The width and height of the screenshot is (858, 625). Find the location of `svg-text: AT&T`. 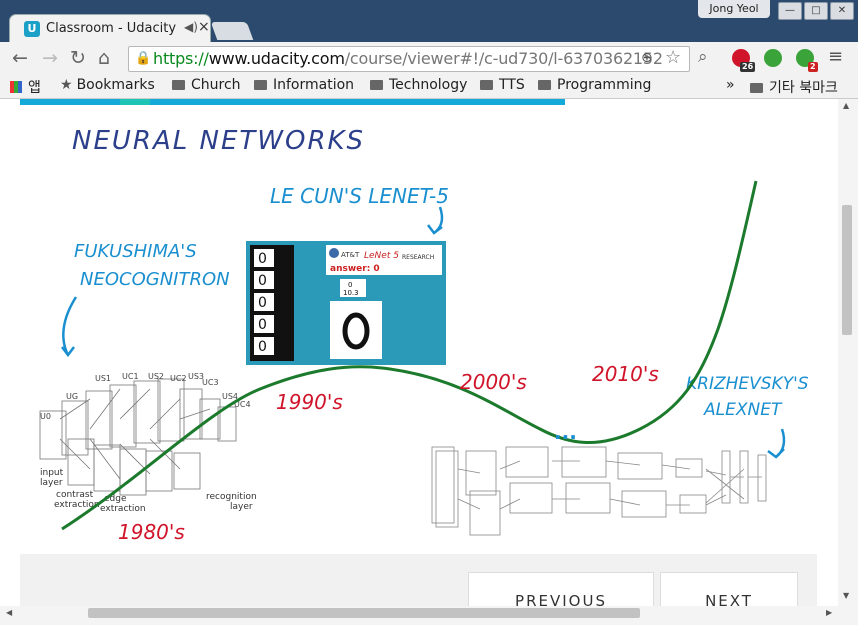

svg-text: AT&T is located at coordinates (350, 255).